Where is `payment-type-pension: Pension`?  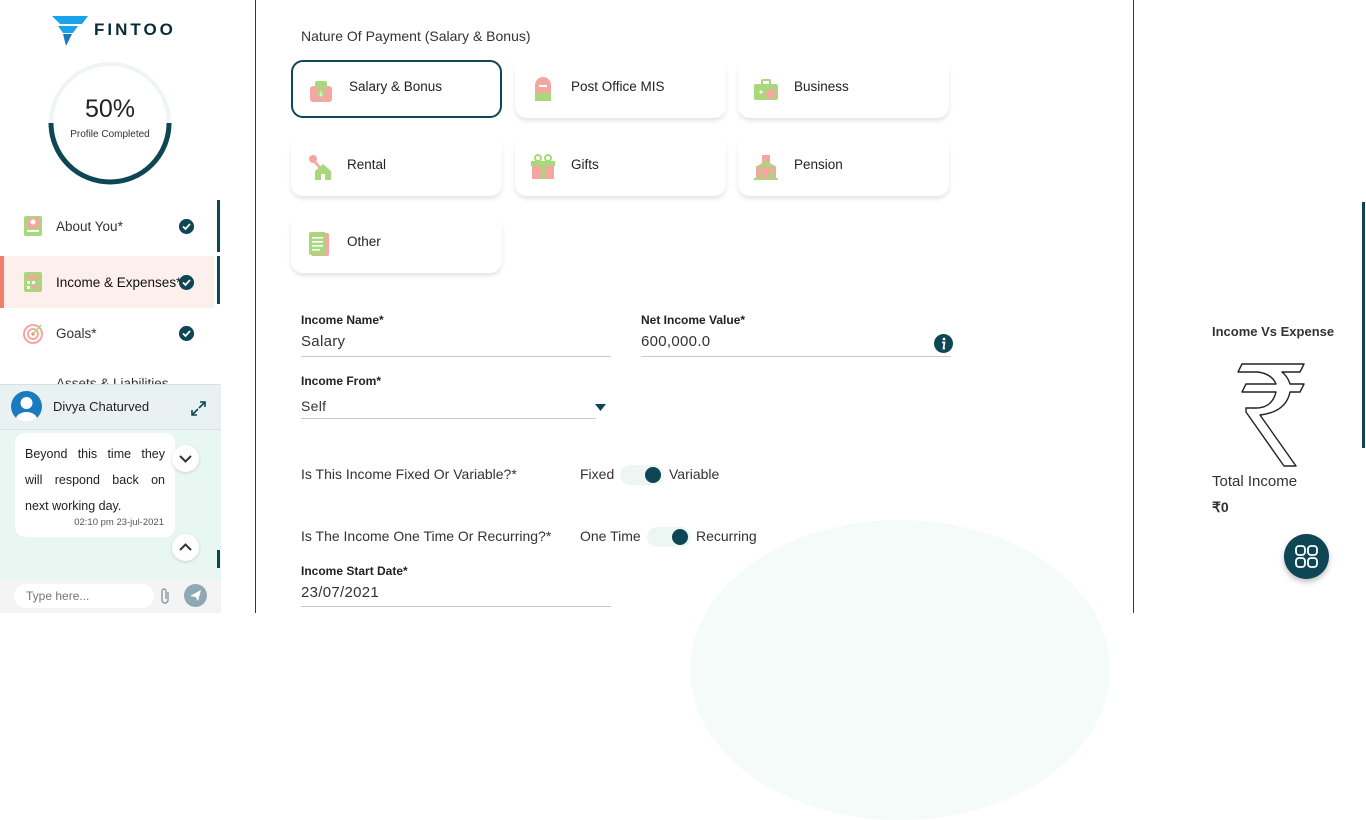
payment-type-pension: Pension is located at coordinates (843, 167).